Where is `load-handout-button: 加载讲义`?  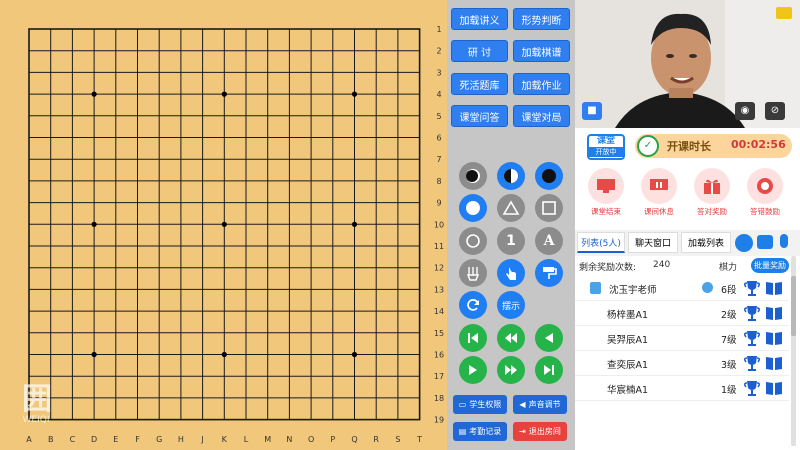
load-handout-button: 加载讲义 is located at coordinates (479, 19).